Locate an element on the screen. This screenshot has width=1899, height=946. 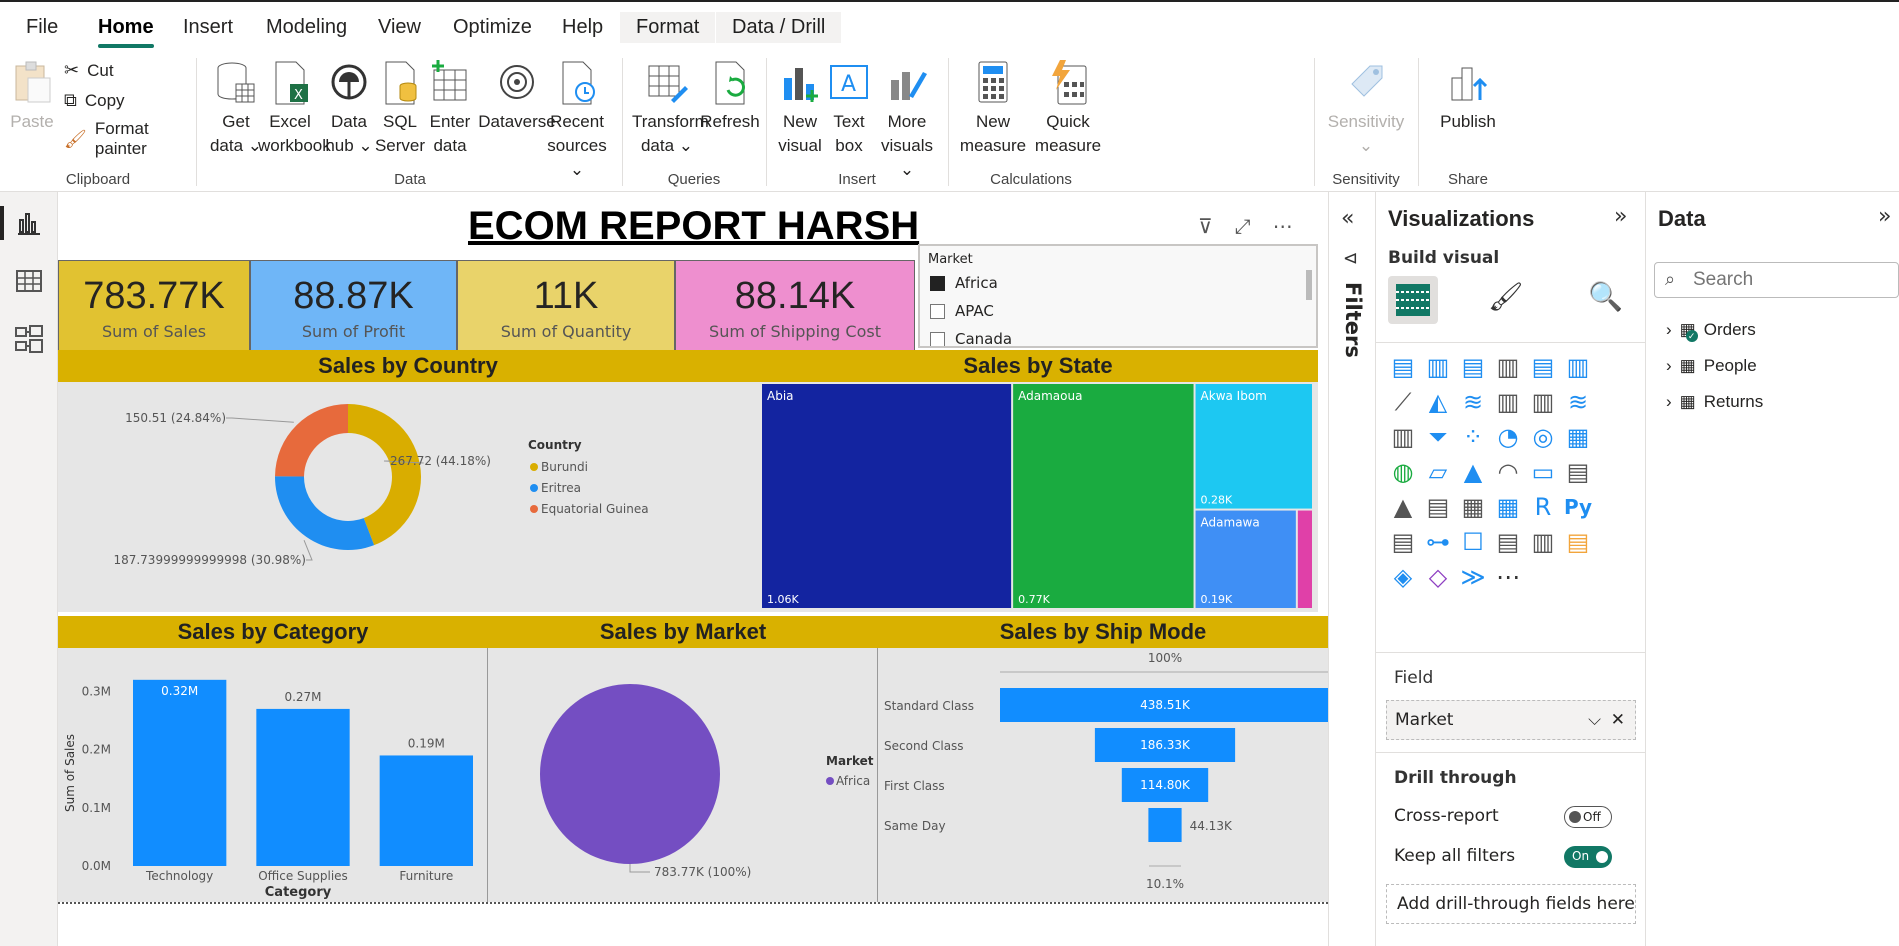
quick-measure-button: Quick measure is located at coordinates (1068, 109).